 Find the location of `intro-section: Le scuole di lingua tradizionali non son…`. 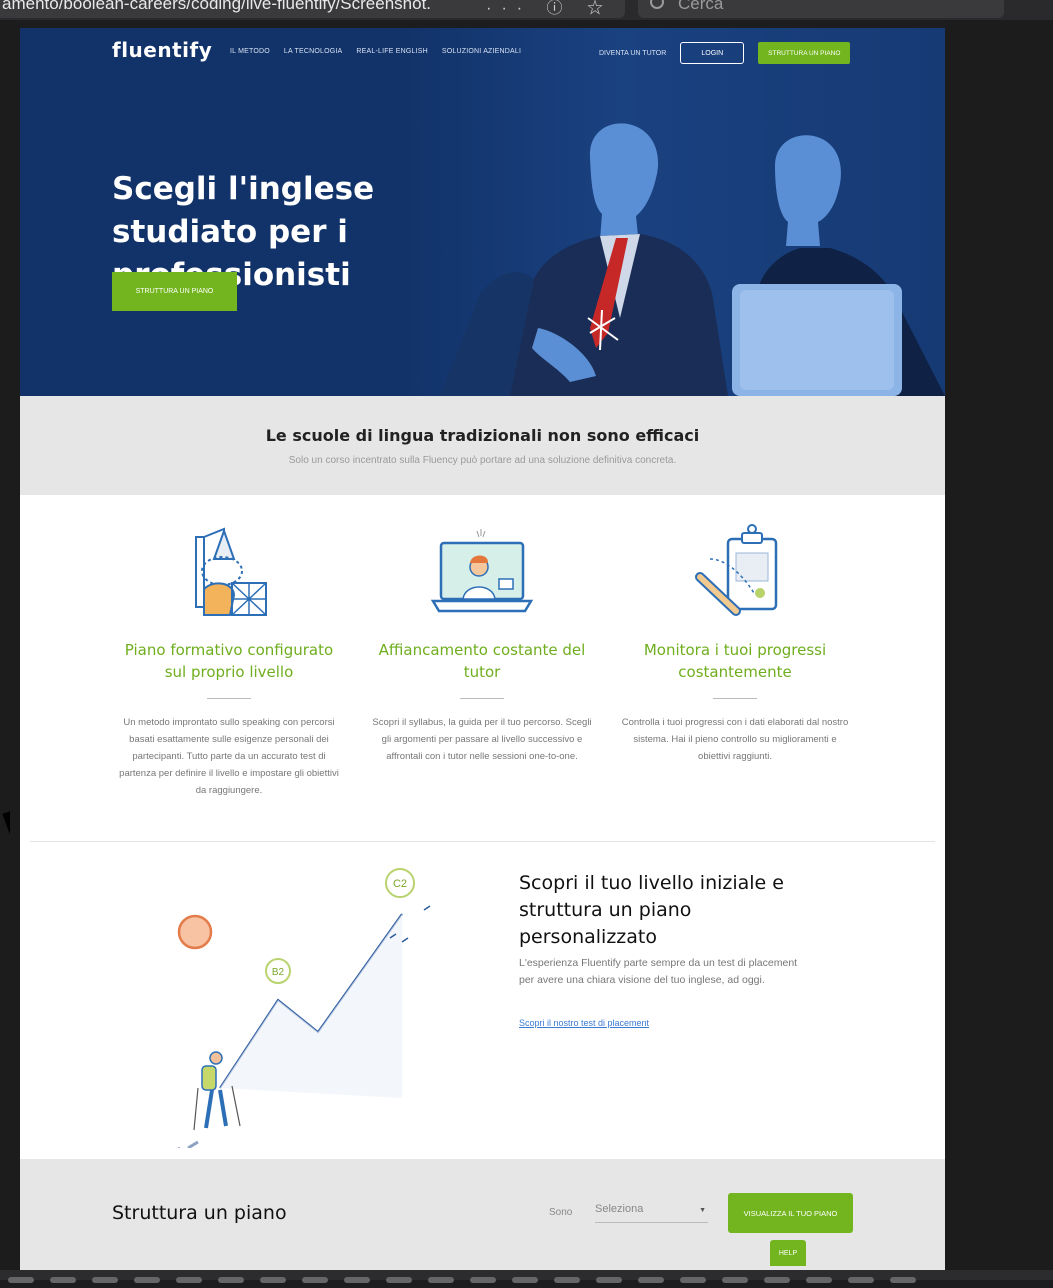

intro-section: Le scuole di lingua tradizionali non son… is located at coordinates (482, 445).